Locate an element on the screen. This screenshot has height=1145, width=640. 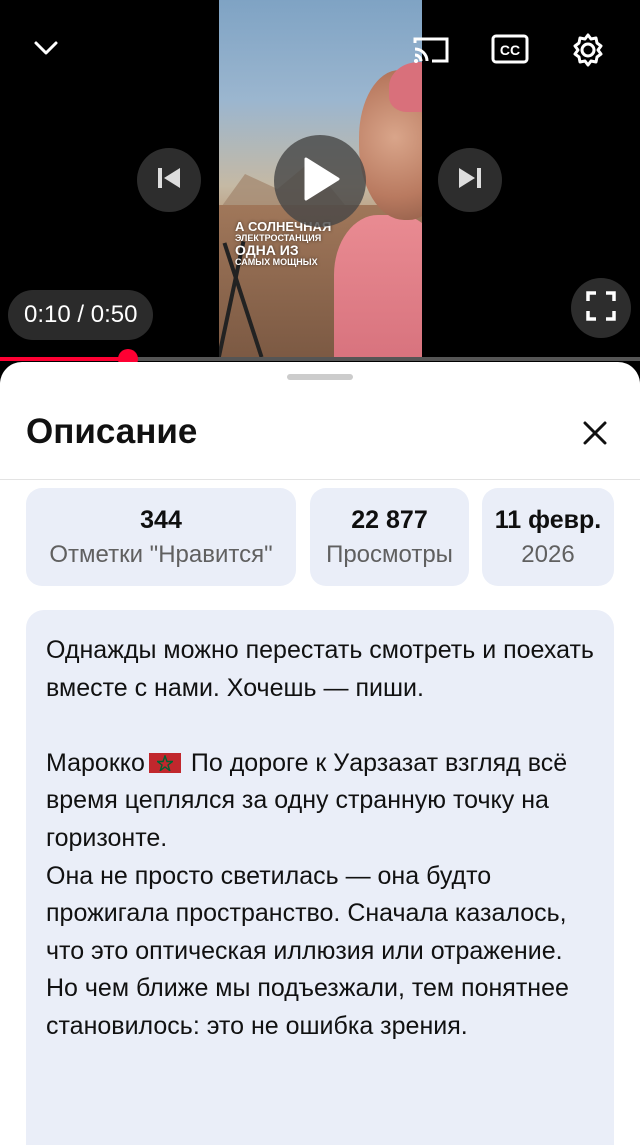
close-button is located at coordinates (595, 435).